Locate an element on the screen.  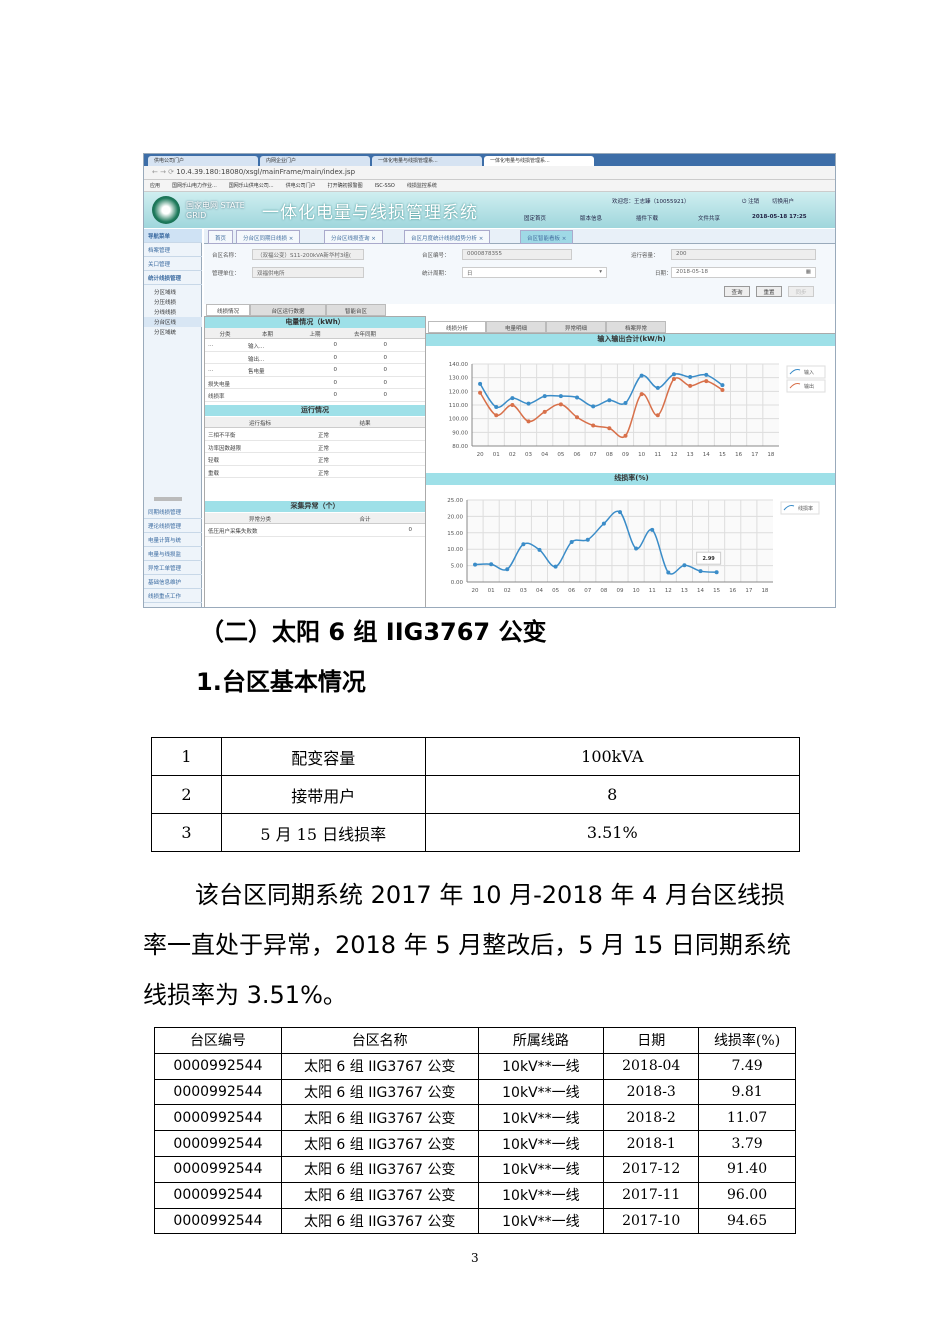
tree-item: 分区域统 is located at coordinates (173, 332).